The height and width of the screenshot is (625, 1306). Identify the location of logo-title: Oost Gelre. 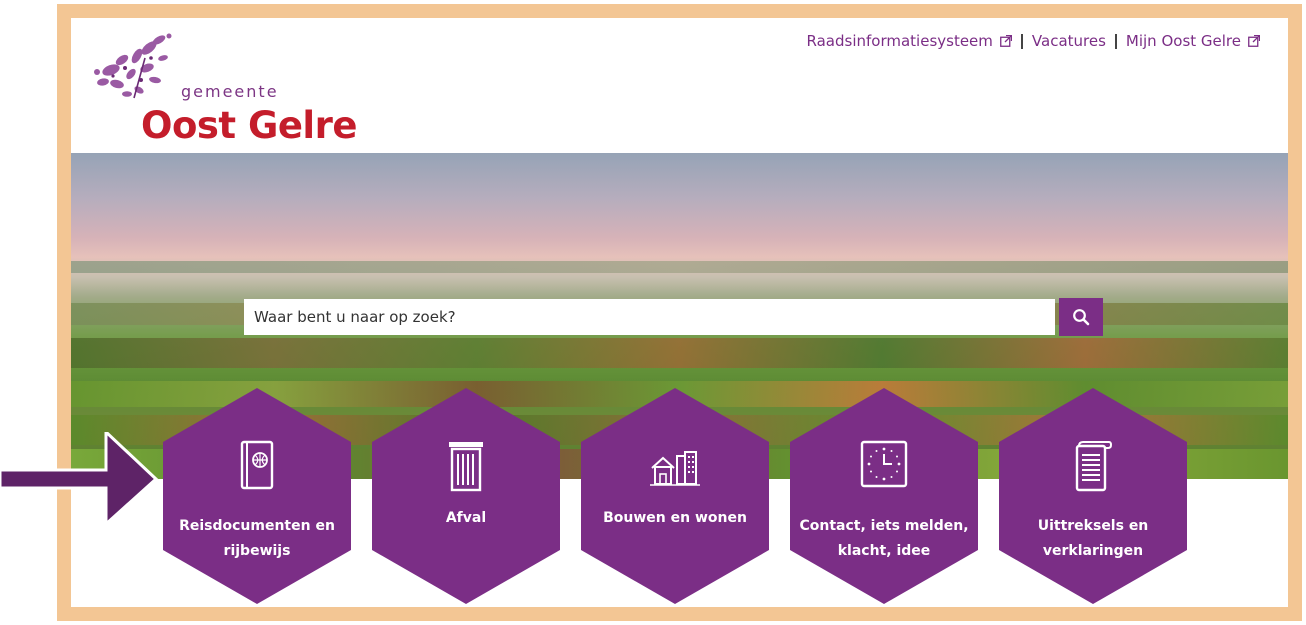
(249, 125).